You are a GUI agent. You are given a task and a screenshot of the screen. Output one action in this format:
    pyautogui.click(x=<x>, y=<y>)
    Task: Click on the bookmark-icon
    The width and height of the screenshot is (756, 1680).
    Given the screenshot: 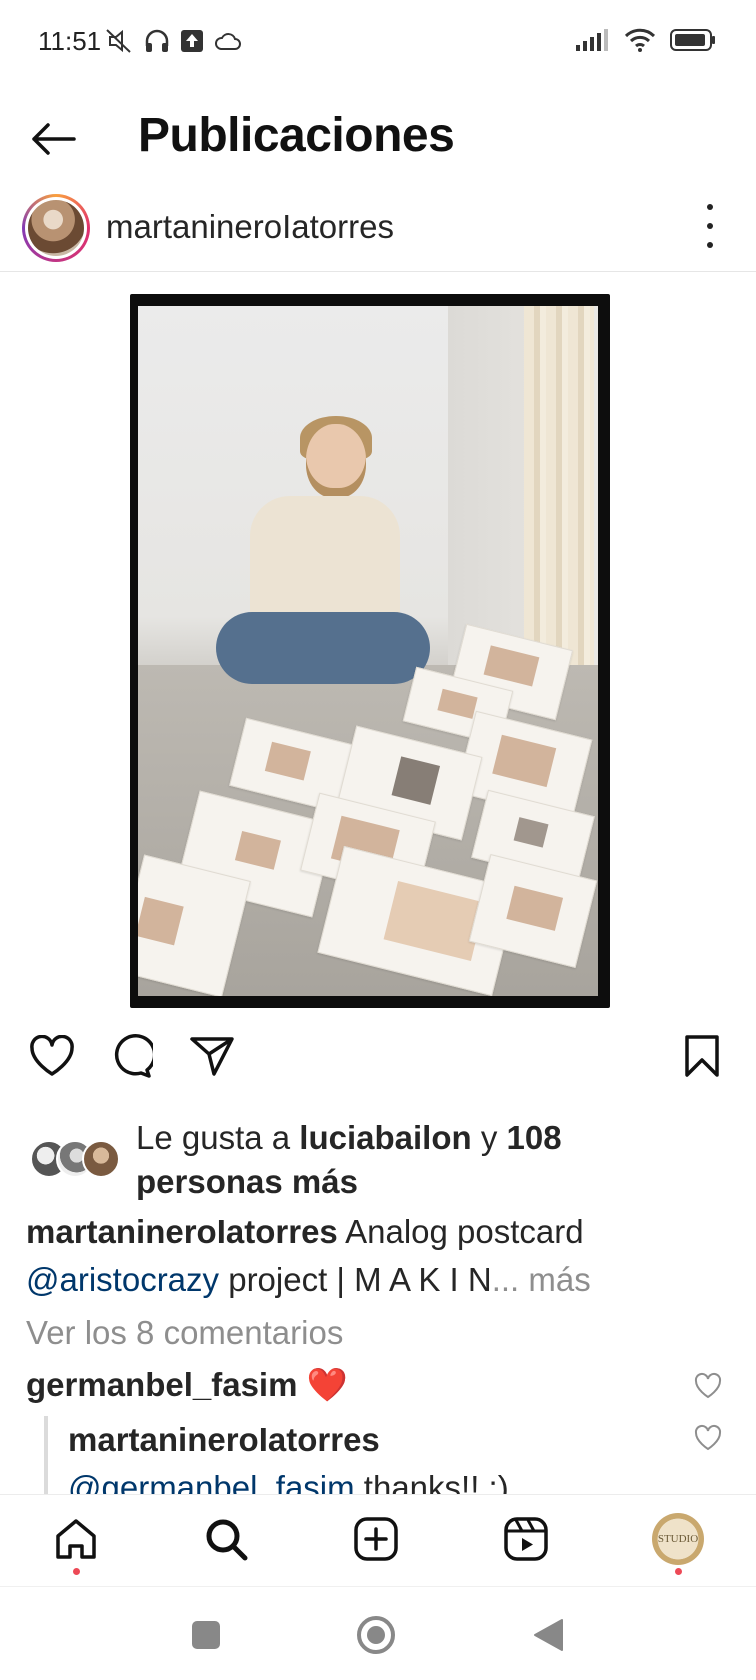 What is the action you would take?
    pyautogui.click(x=702, y=1056)
    